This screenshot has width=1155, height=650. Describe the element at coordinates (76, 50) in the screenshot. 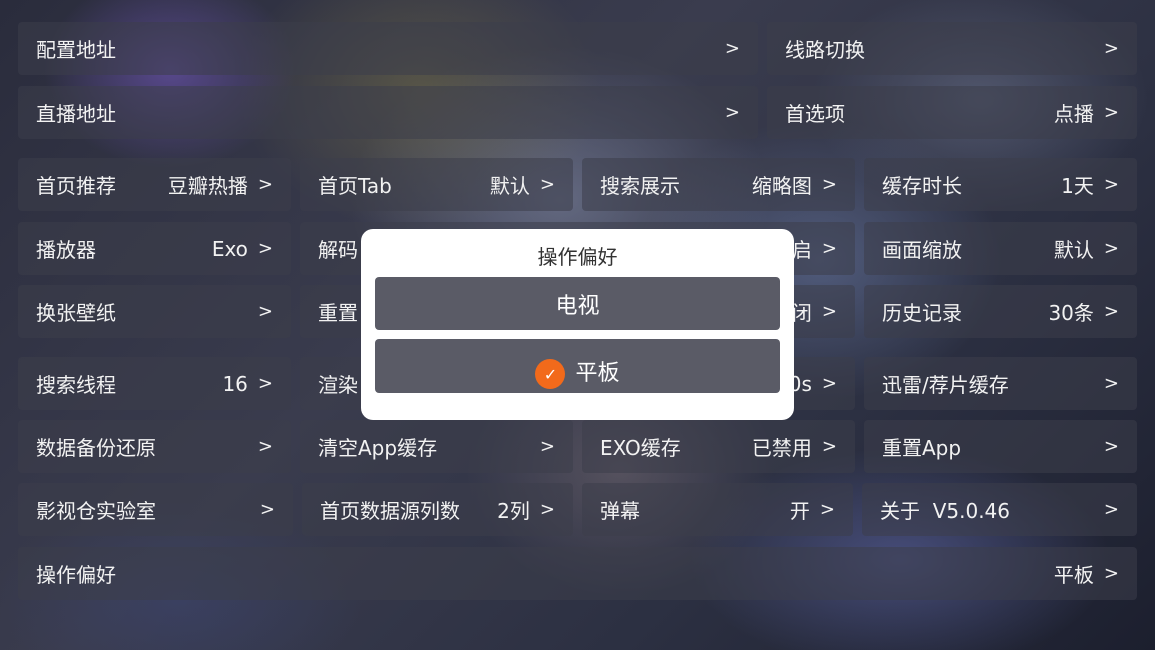

I see `config-url-label: 配置地址` at that location.